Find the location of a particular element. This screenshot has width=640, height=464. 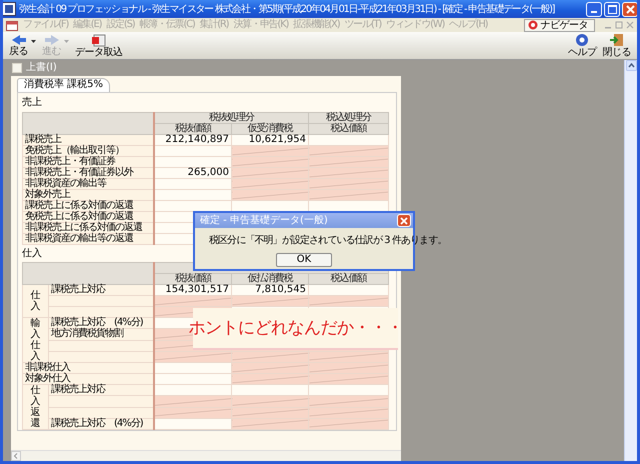

import-icon is located at coordinates (98, 39).